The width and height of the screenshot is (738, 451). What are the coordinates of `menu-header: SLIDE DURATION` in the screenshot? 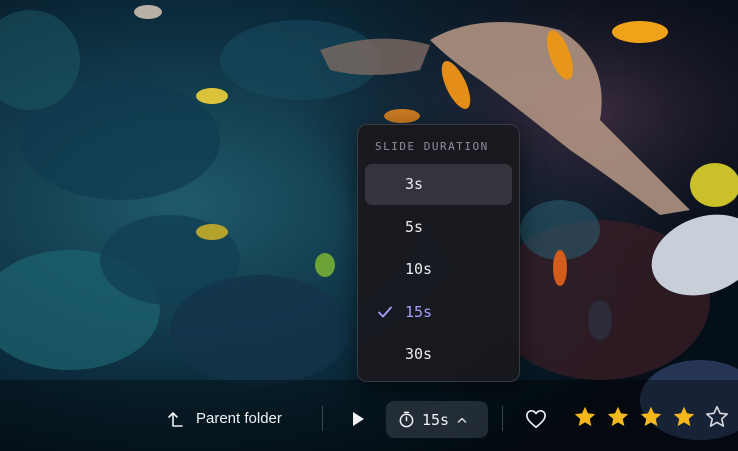 It's located at (432, 146).